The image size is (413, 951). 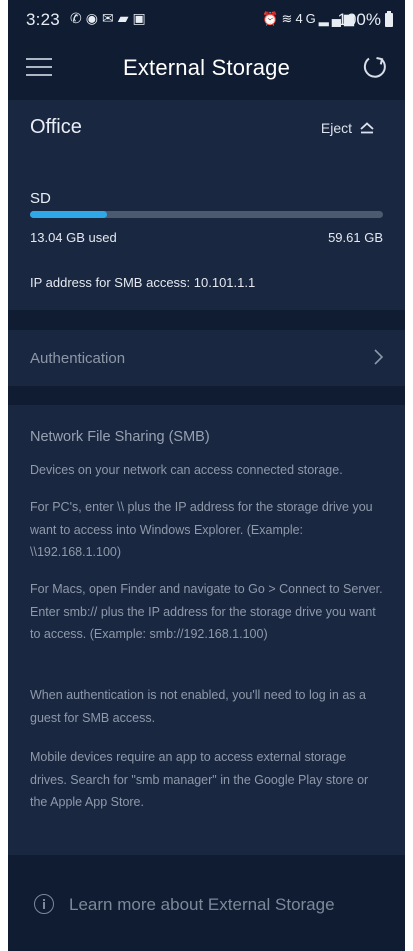 I want to click on chat-icon: ▰, so click(x=125, y=18).